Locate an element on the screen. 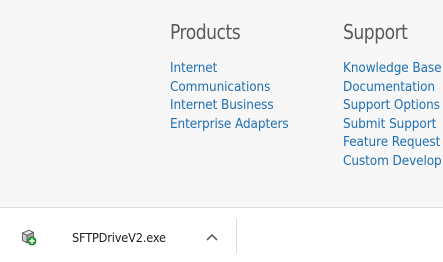 This screenshot has height=262, width=443. chevron-up-icon is located at coordinates (212, 237).